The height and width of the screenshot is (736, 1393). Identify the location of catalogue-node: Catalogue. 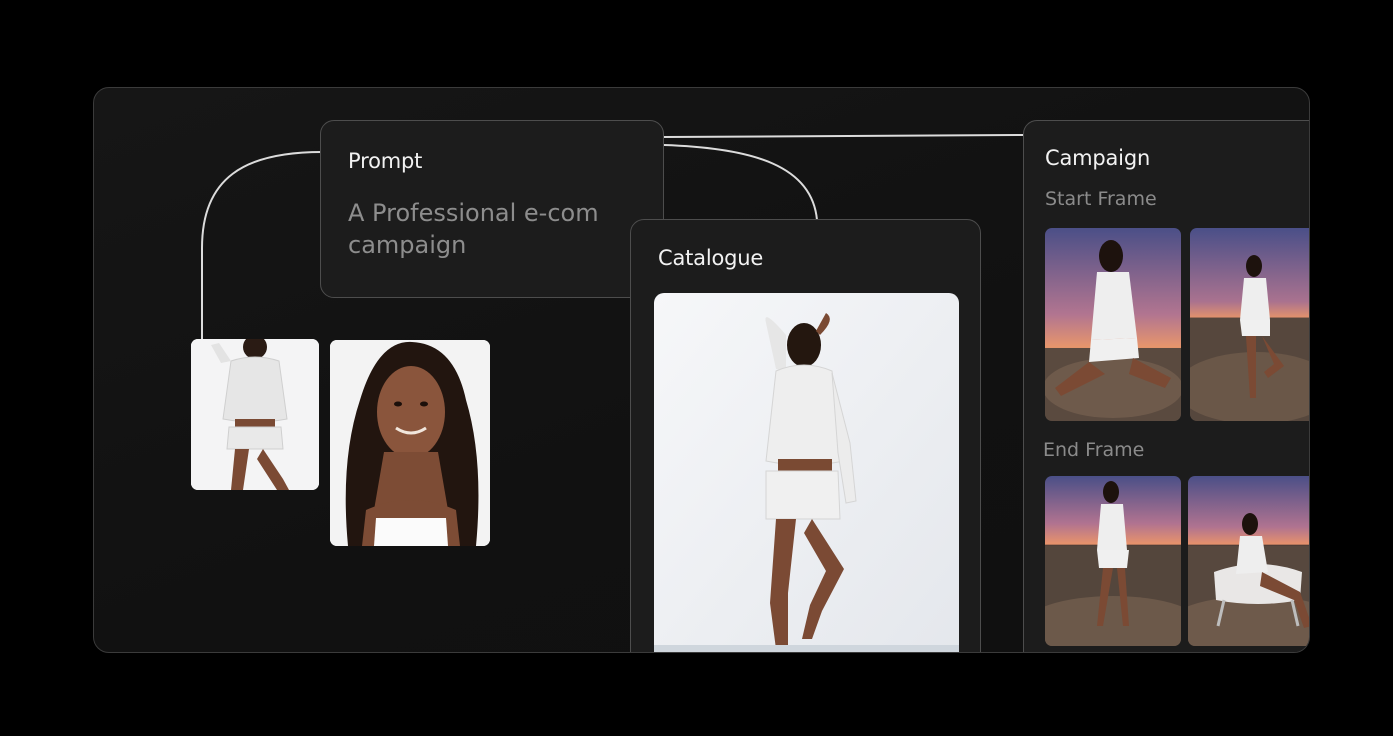
(805, 435).